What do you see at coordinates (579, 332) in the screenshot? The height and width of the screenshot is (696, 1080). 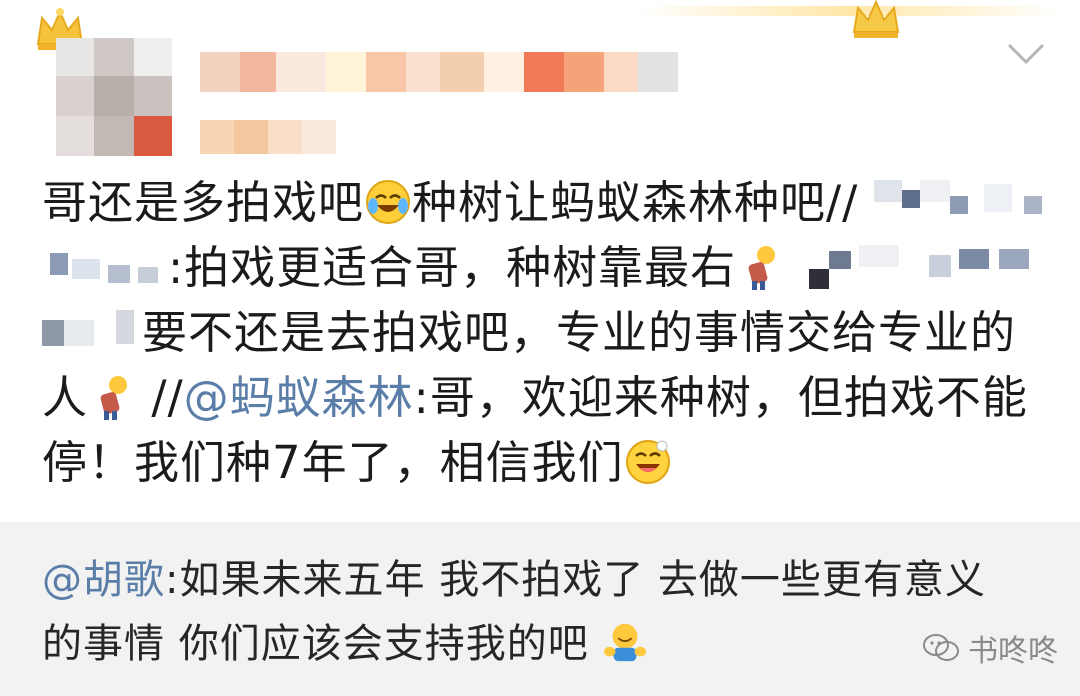 I see `post-text-segment: 要不还是去拍戏吧，专业的事情交给专业的` at bounding box center [579, 332].